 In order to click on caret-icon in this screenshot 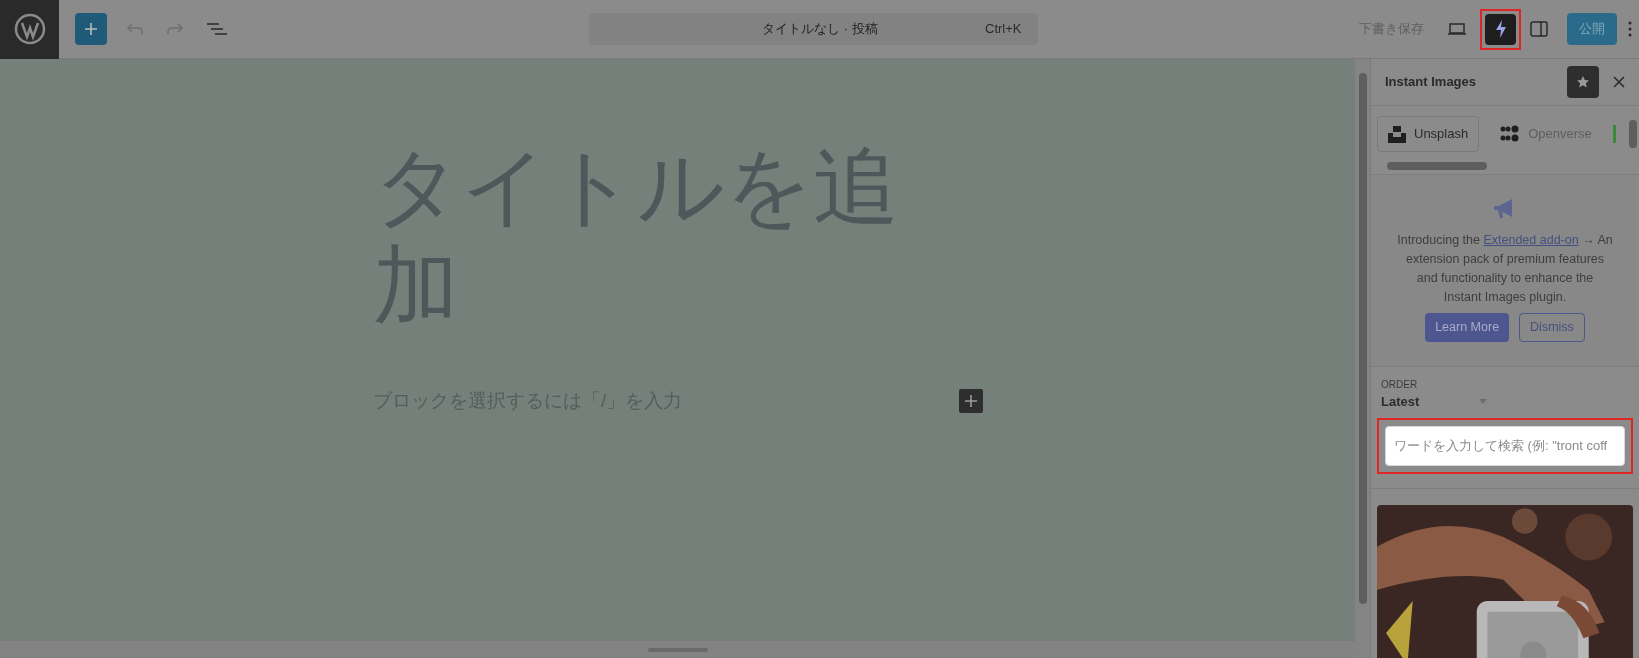, I will do `click(1483, 402)`.